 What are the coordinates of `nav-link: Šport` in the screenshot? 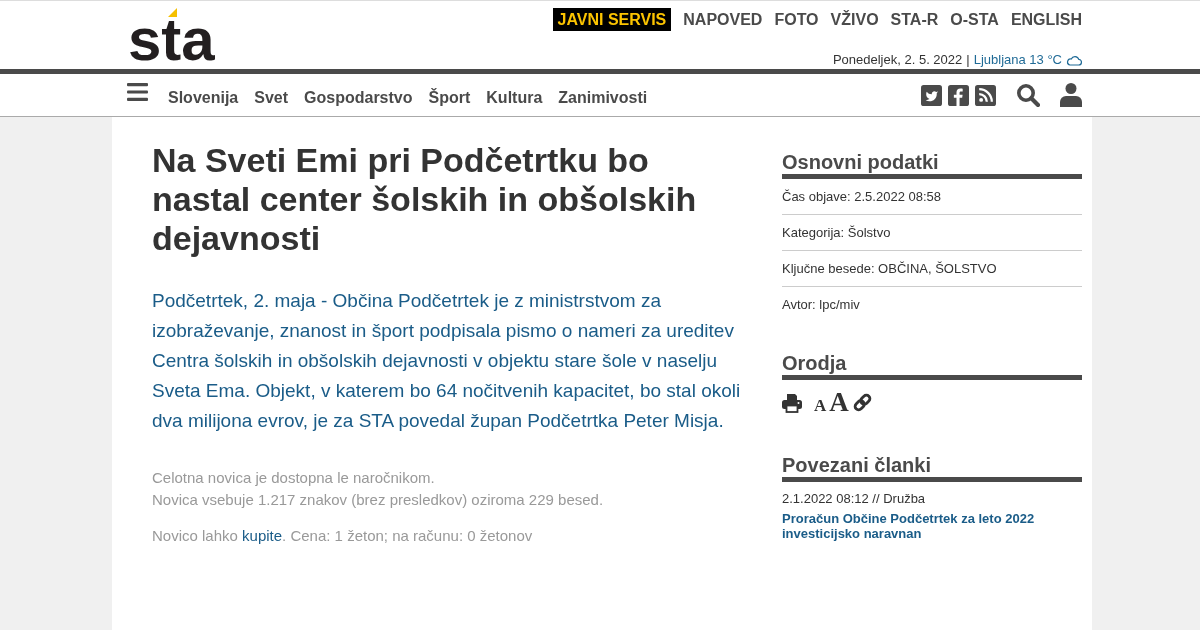 It's located at (449, 98).